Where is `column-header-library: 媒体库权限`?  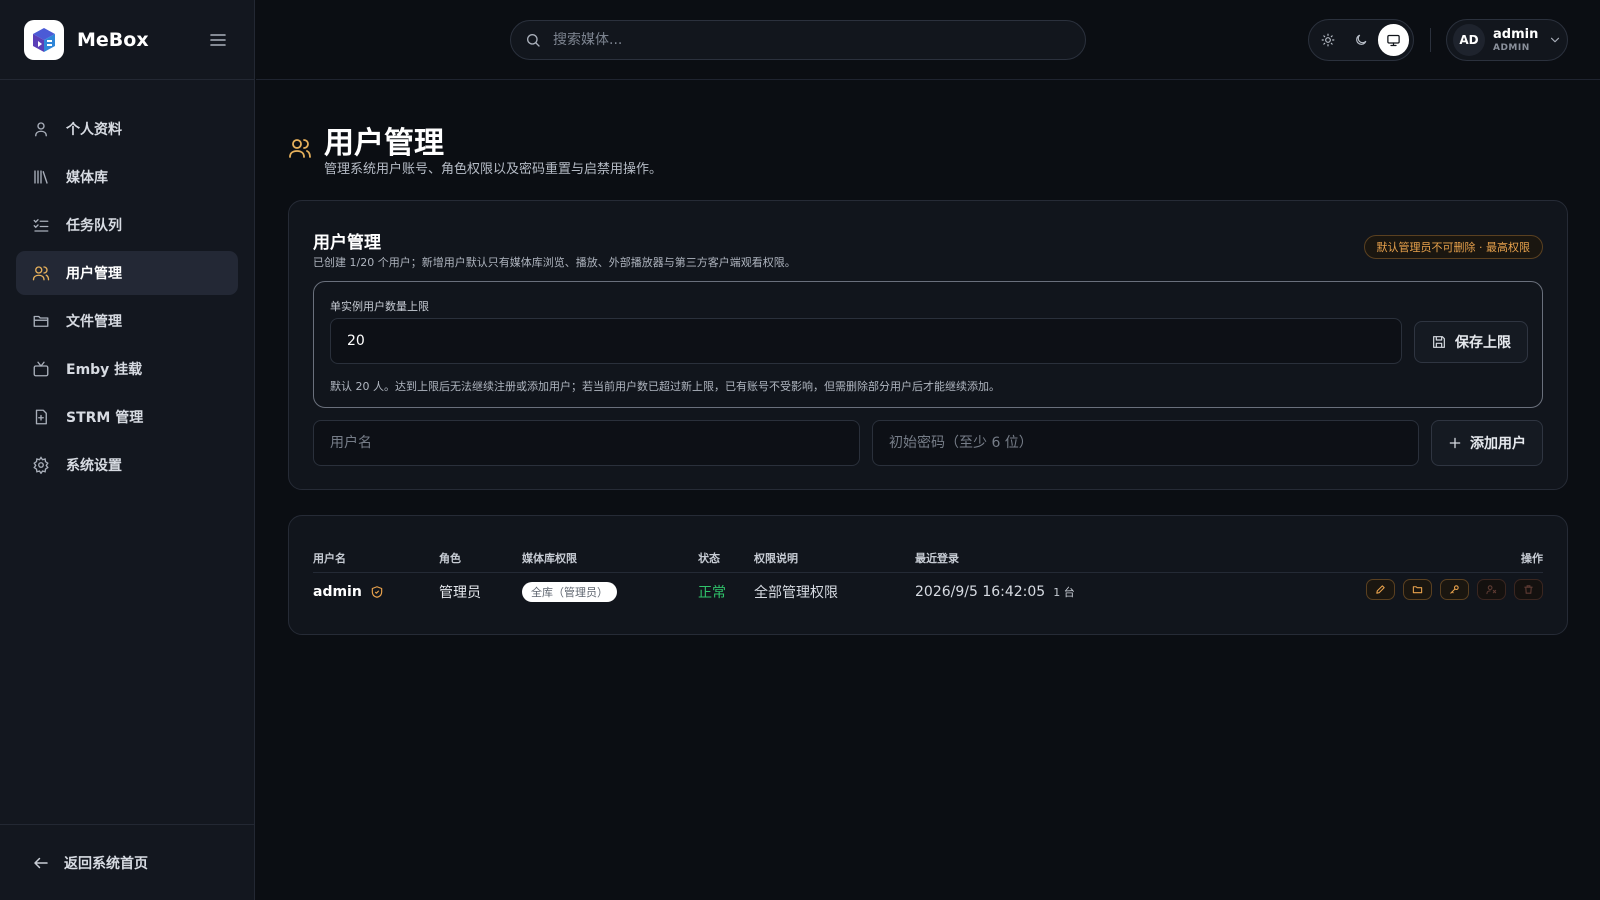 column-header-library: 媒体库权限 is located at coordinates (549, 558).